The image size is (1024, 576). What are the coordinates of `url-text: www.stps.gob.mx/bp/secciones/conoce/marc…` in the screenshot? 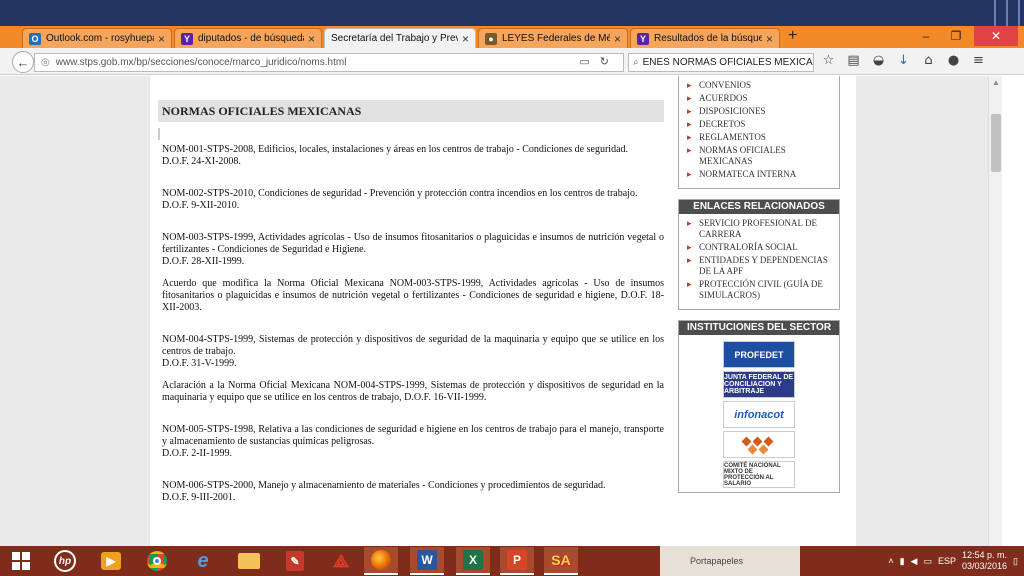 It's located at (201, 62).